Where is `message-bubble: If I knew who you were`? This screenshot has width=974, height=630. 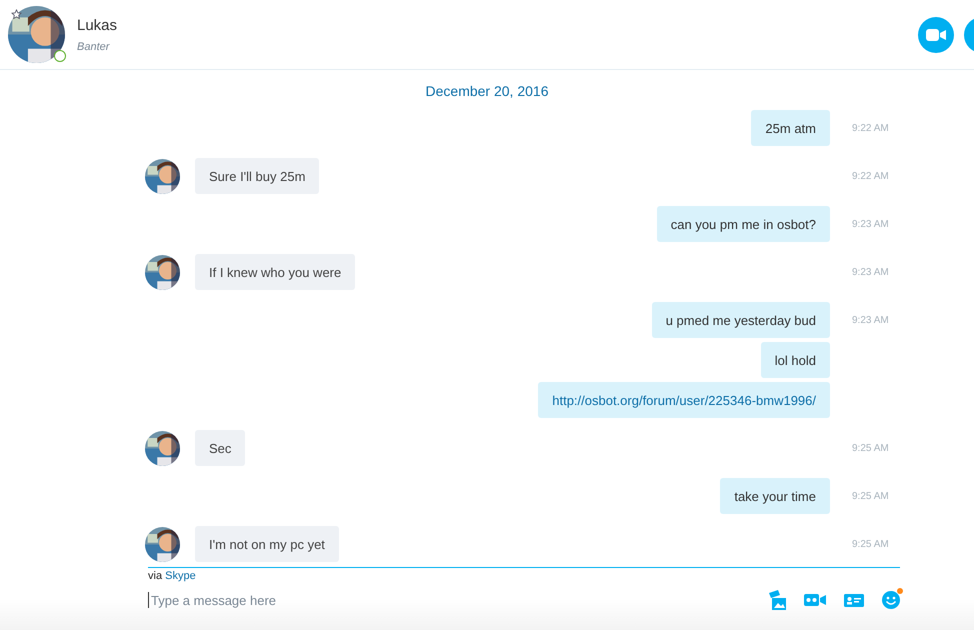 message-bubble: If I knew who you were is located at coordinates (275, 272).